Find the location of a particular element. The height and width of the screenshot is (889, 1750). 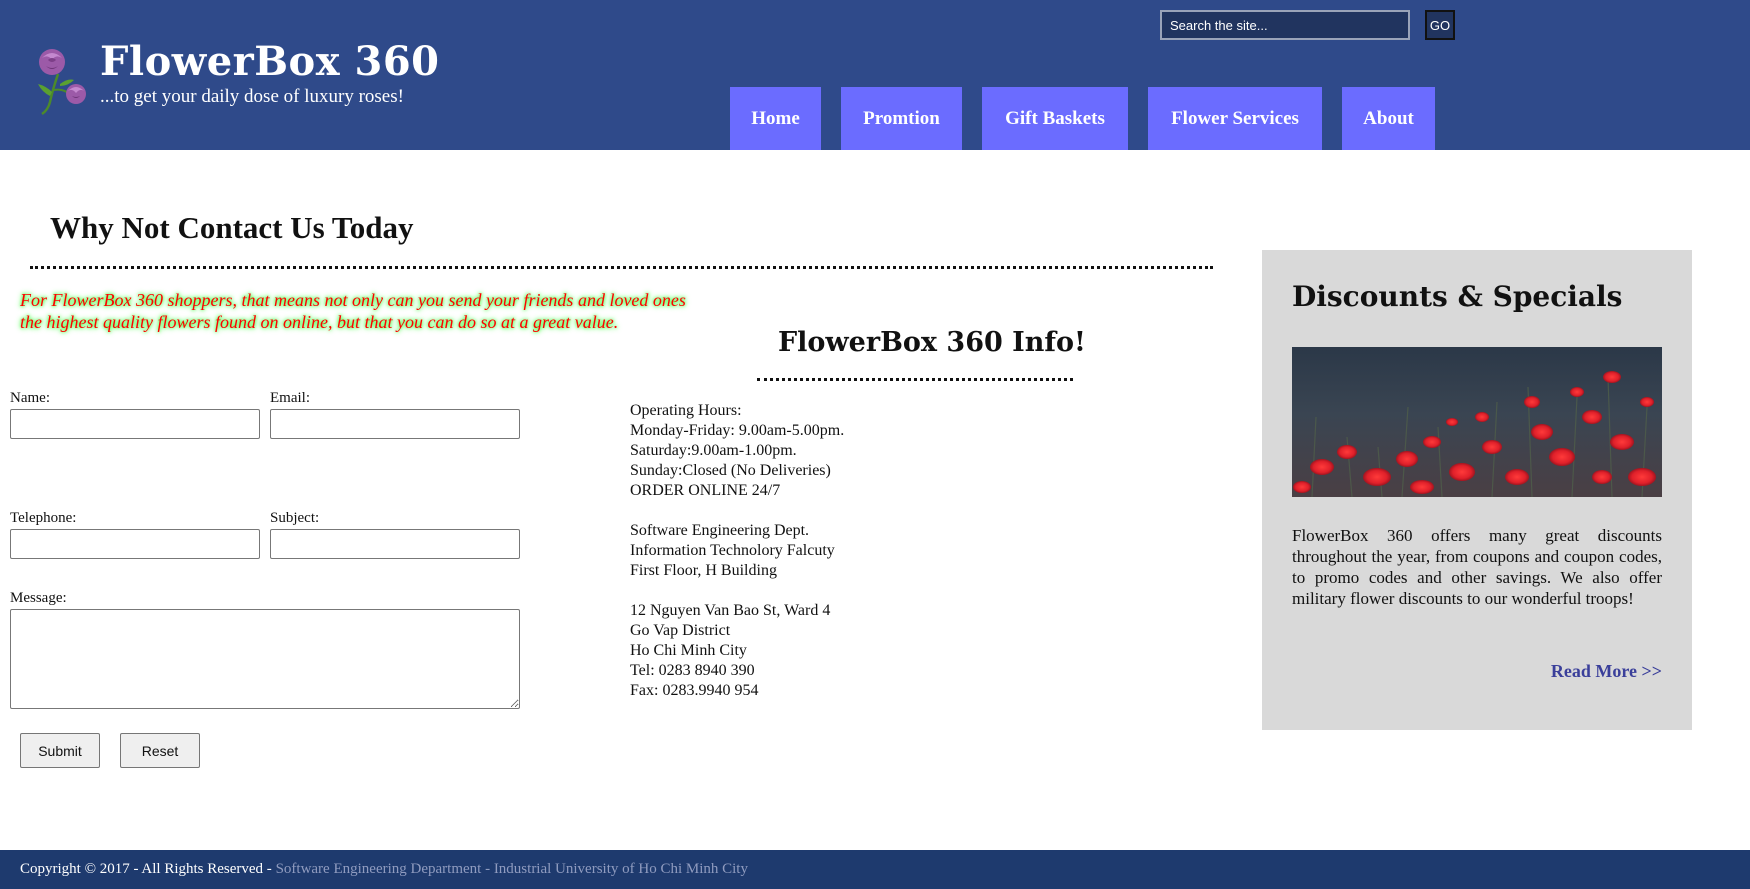

name-field is located at coordinates (135, 424).